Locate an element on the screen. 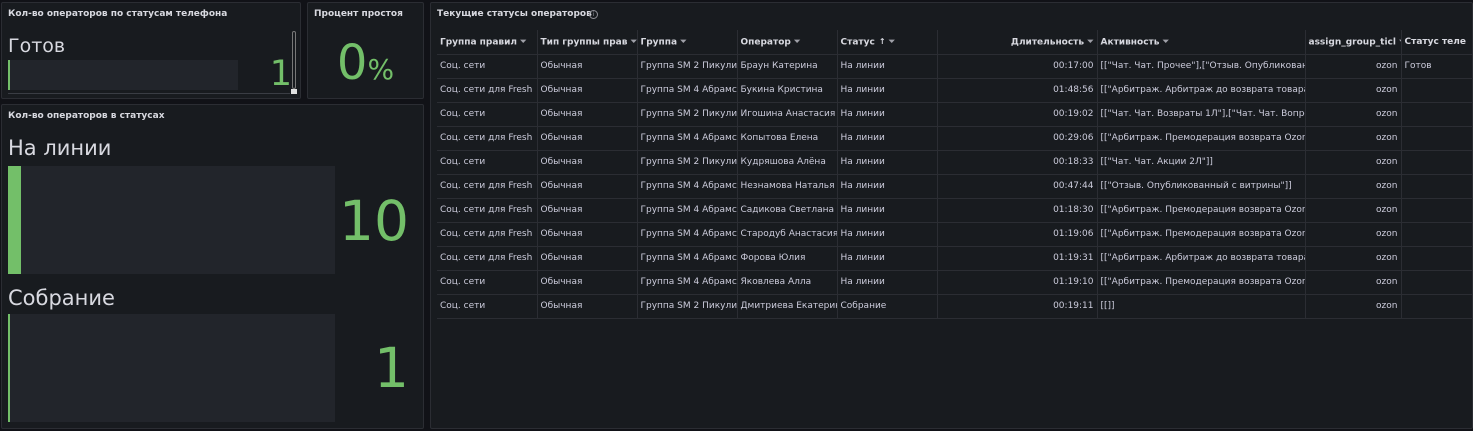 The width and height of the screenshot is (1473, 431). idle-percent-panel: Процент простоя 0% is located at coordinates (365, 50).